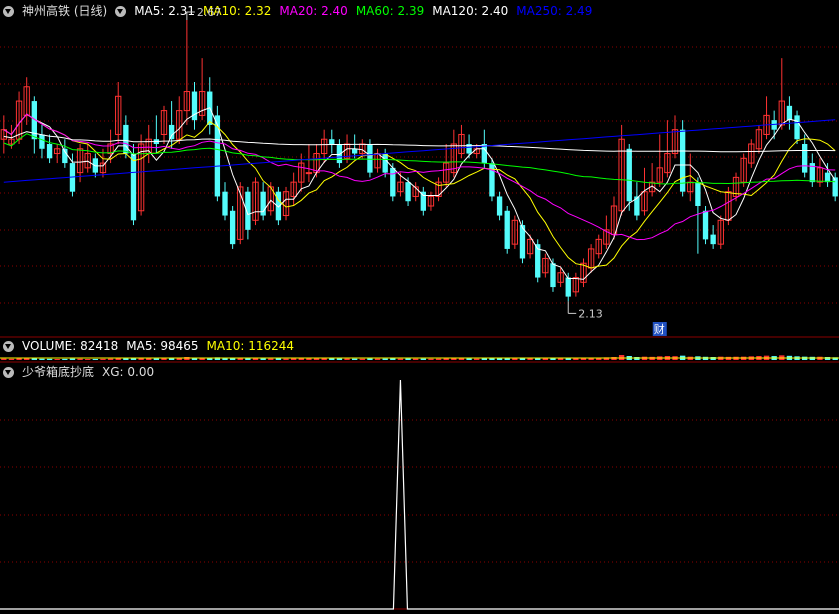  I want to click on candle-body-up, so click(309, 173).